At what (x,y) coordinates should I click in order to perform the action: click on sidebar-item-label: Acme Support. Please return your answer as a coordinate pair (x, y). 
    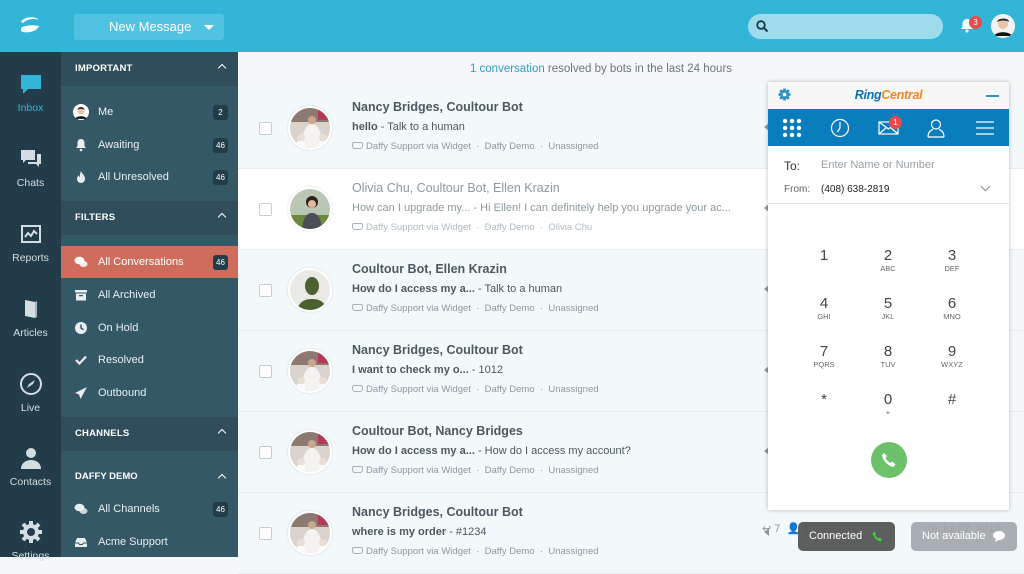
    Looking at the image, I should click on (133, 542).